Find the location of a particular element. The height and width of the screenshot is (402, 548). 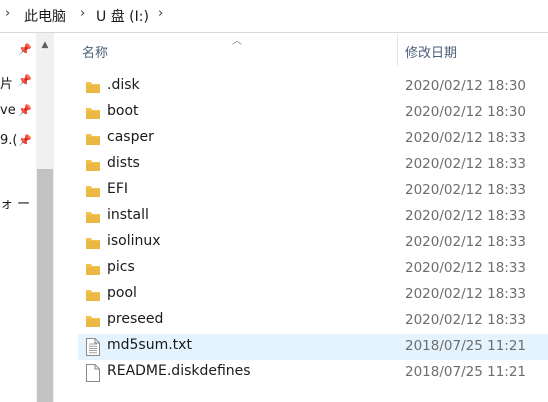

nav-item: 9.( is located at coordinates (8, 140).